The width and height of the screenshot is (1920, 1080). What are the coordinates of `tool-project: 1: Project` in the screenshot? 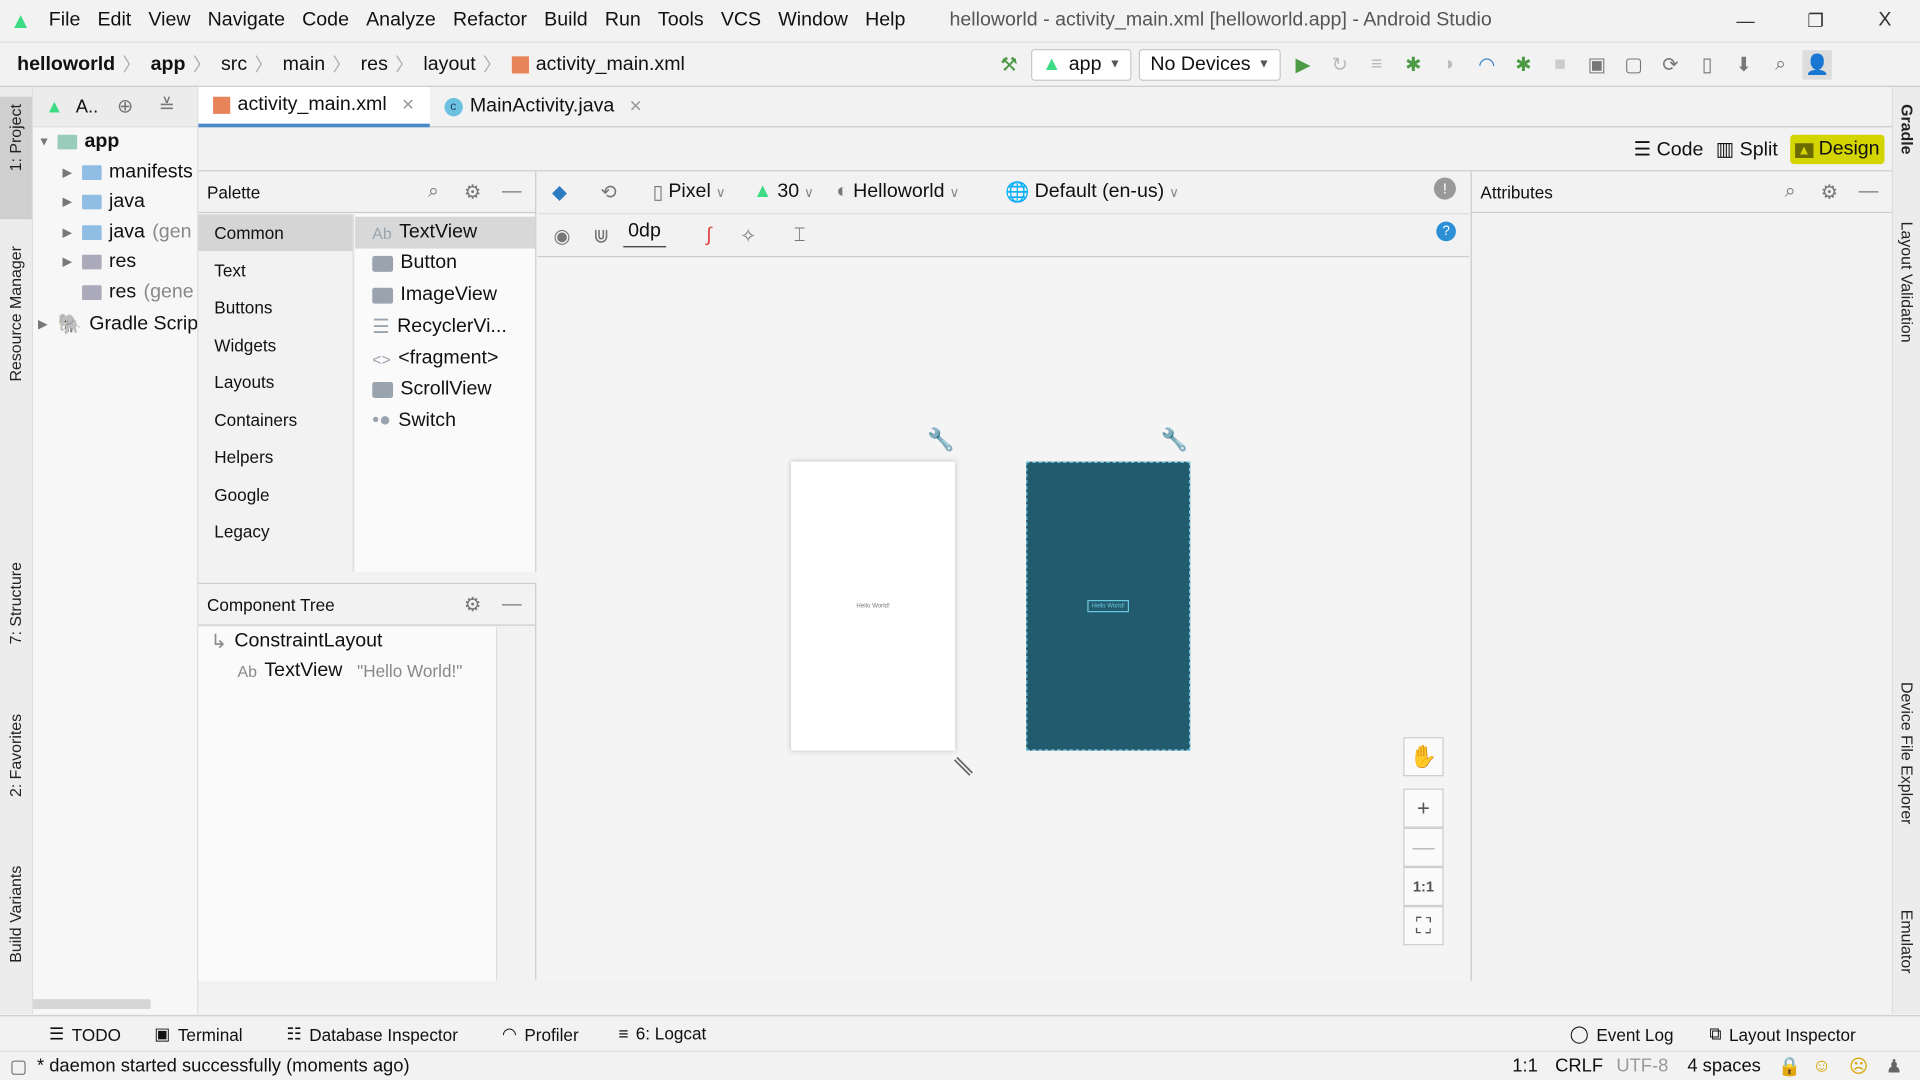 It's located at (15, 137).